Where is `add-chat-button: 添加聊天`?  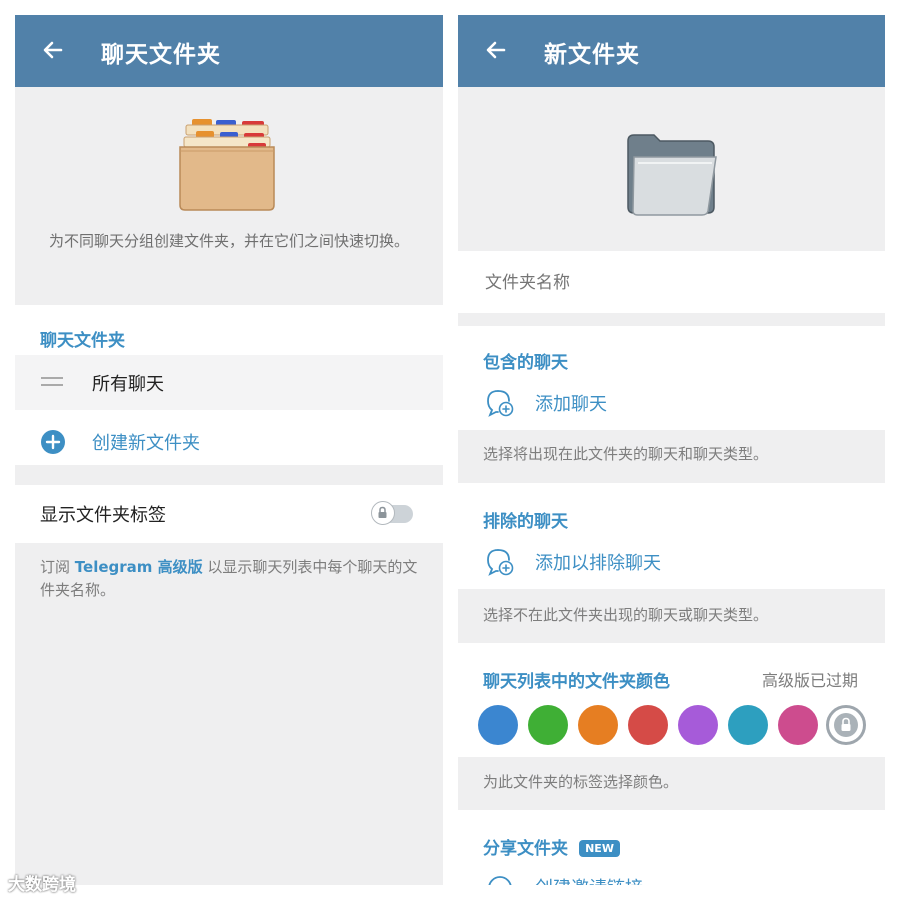
add-chat-button: 添加聊天 is located at coordinates (671, 404).